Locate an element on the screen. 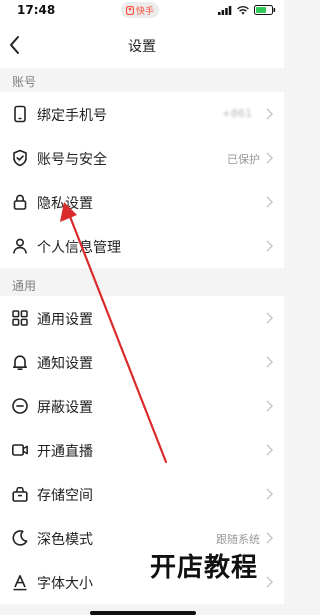 The width and height of the screenshot is (320, 615). row-label: 深色模式 is located at coordinates (65, 540).